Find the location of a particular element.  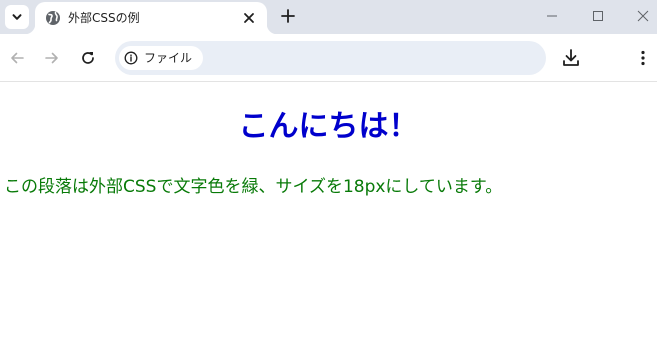

address-bar: ファイル is located at coordinates (330, 58).